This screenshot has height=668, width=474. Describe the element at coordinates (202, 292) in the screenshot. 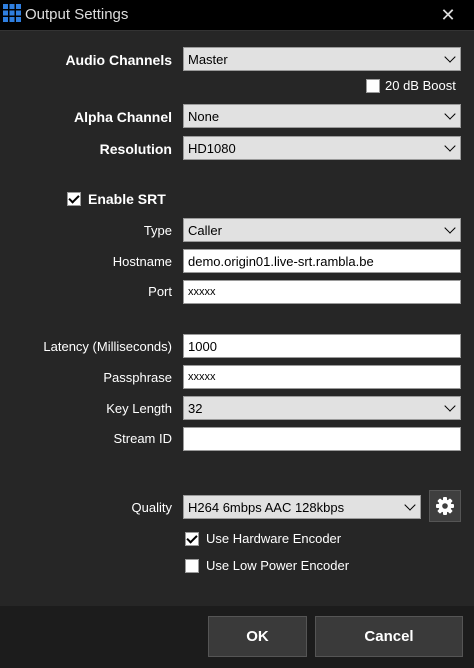

I see `port-value: xxxxx` at that location.